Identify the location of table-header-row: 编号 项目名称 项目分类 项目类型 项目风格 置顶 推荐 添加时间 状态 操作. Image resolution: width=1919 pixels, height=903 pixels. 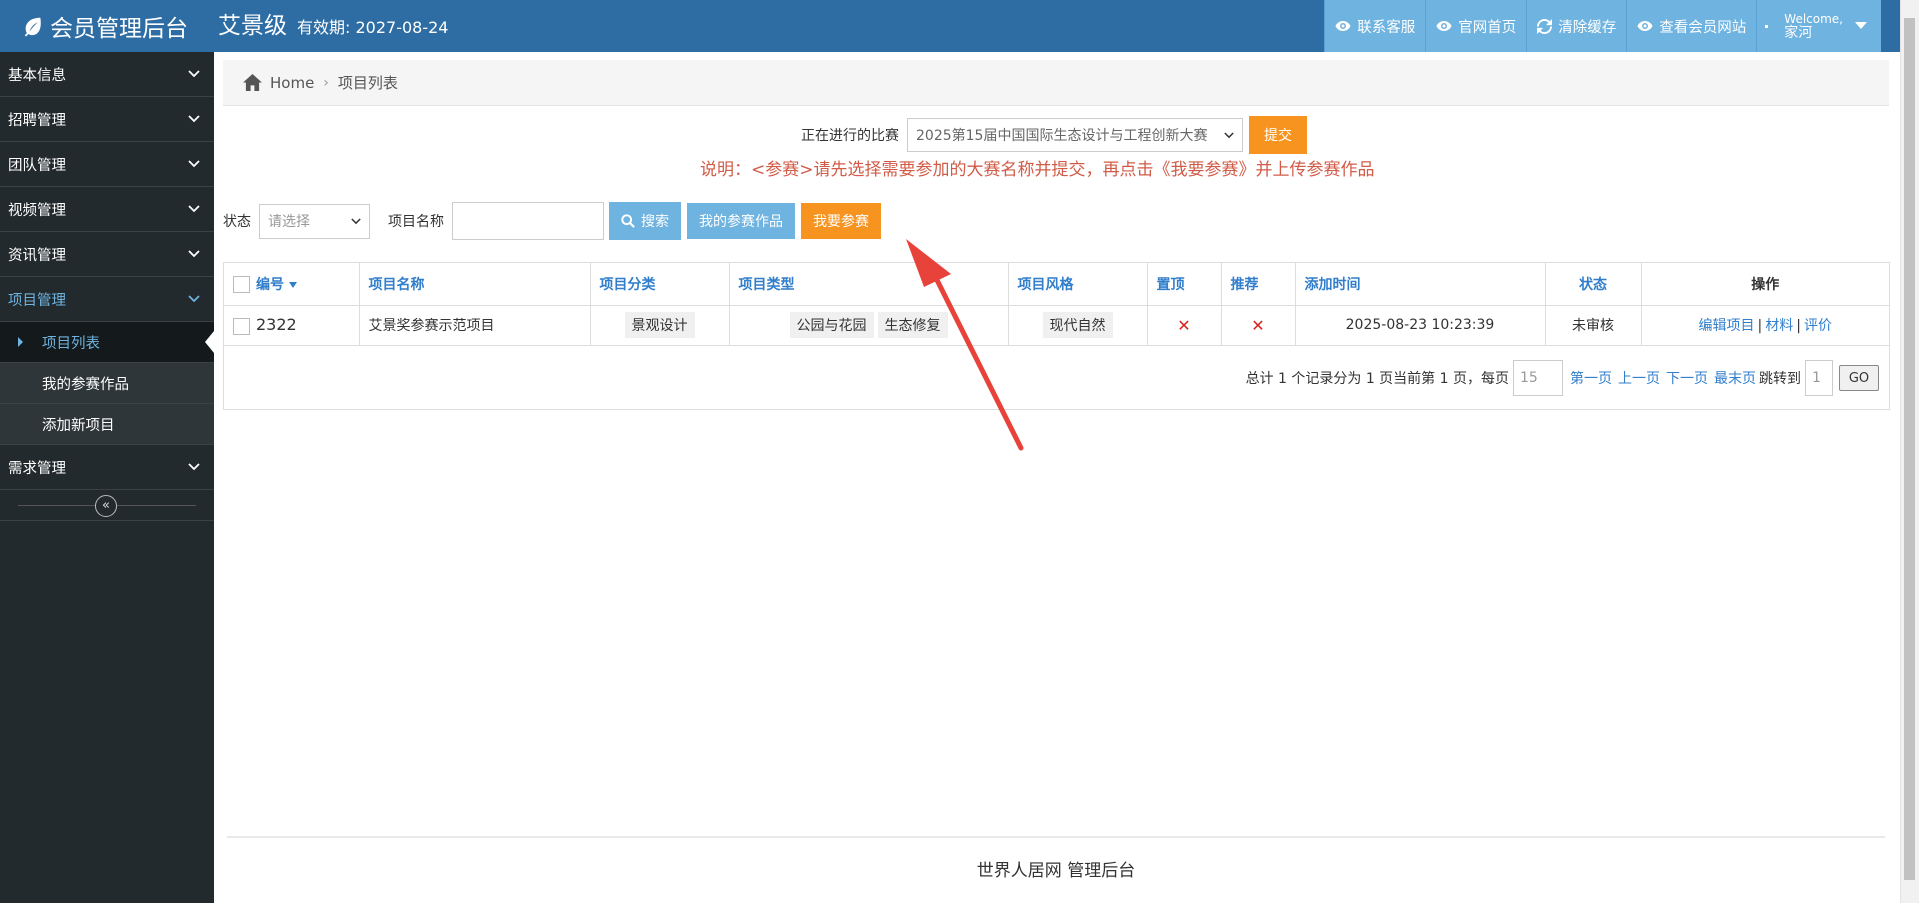
(1056, 284).